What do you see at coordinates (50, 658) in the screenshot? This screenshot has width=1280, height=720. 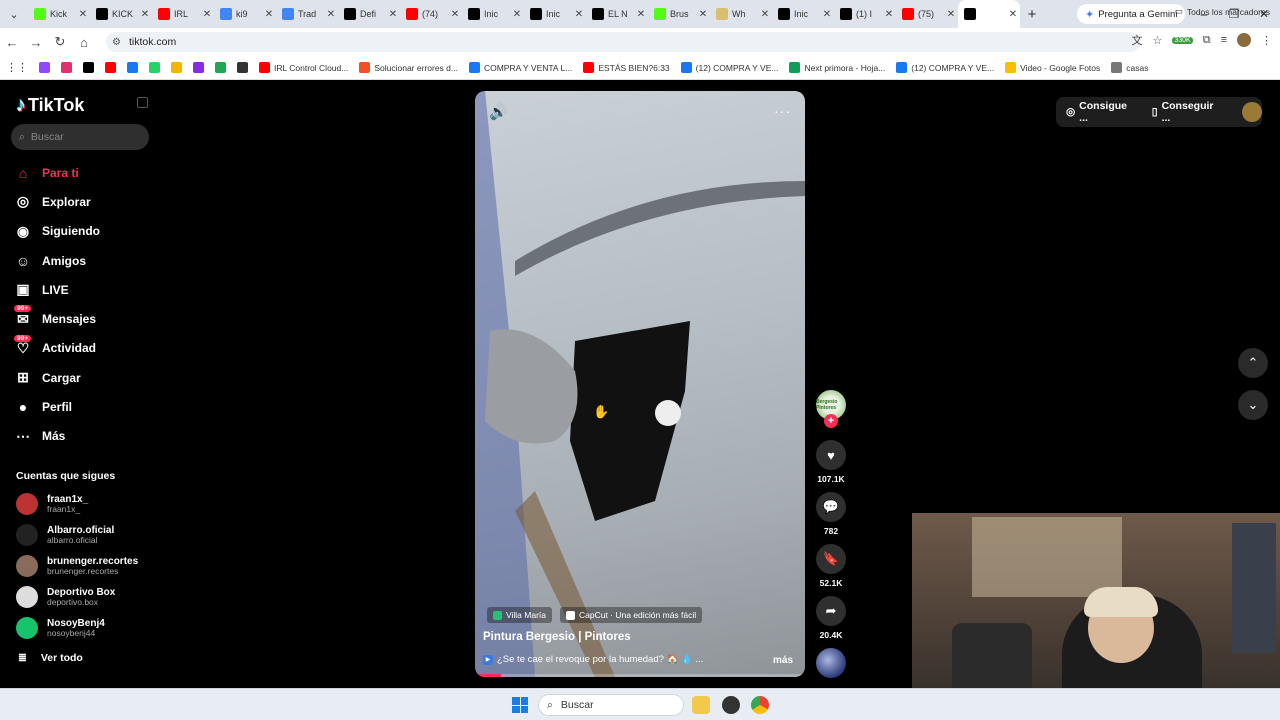 I see `see-all-button: ≣ Ver todo` at bounding box center [50, 658].